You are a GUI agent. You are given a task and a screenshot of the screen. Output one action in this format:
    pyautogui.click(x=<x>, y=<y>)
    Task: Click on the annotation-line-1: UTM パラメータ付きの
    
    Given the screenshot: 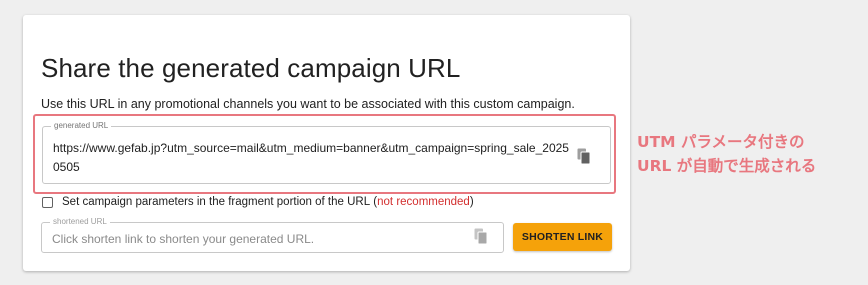 What is the action you would take?
    pyautogui.click(x=721, y=142)
    